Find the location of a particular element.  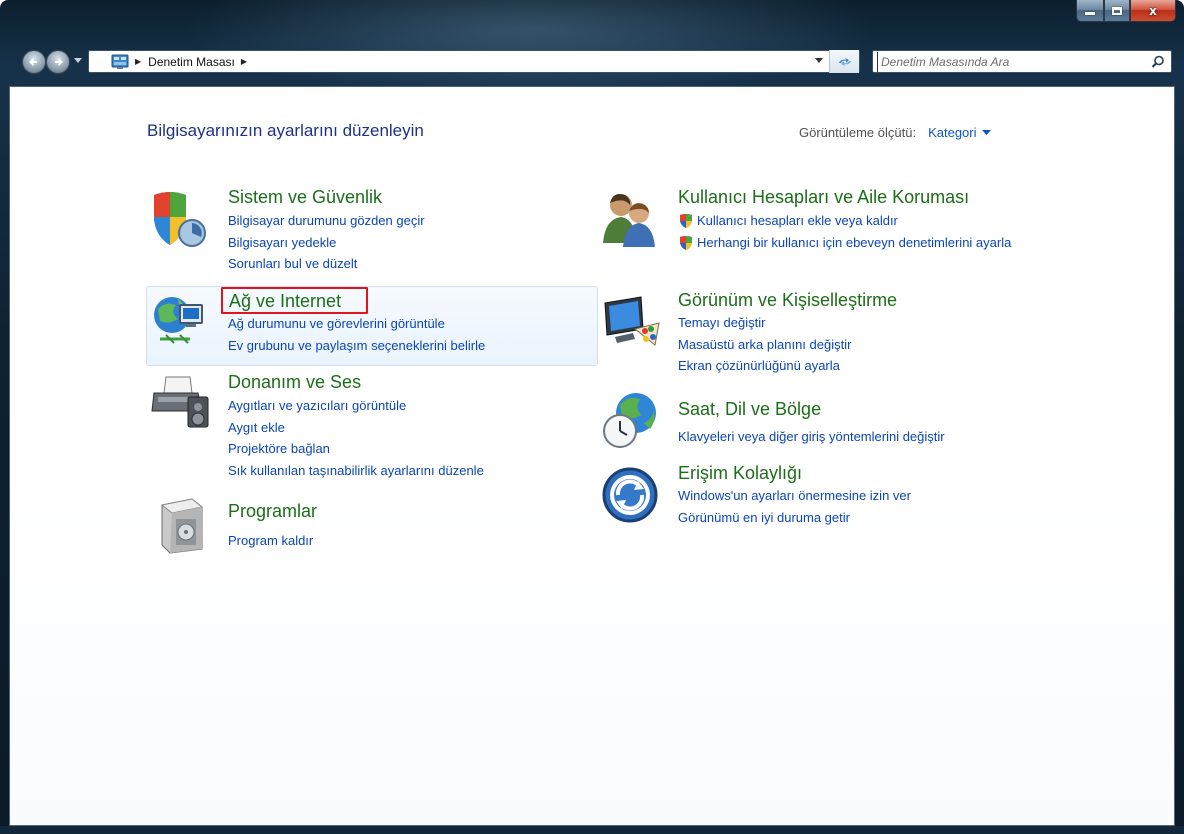

back-arrow-icon is located at coordinates (33, 62).